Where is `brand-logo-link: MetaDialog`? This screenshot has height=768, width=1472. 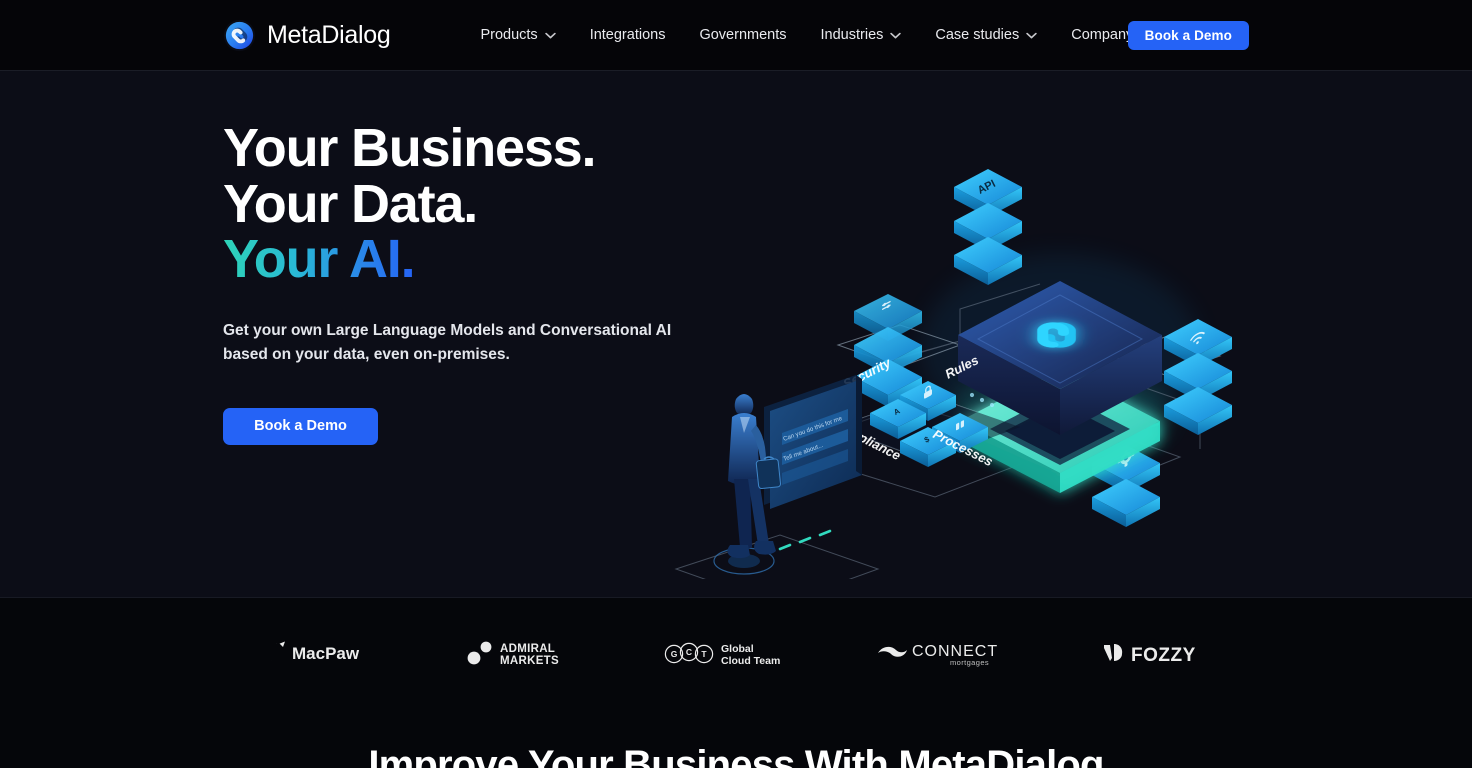 brand-logo-link: MetaDialog is located at coordinates (307, 35).